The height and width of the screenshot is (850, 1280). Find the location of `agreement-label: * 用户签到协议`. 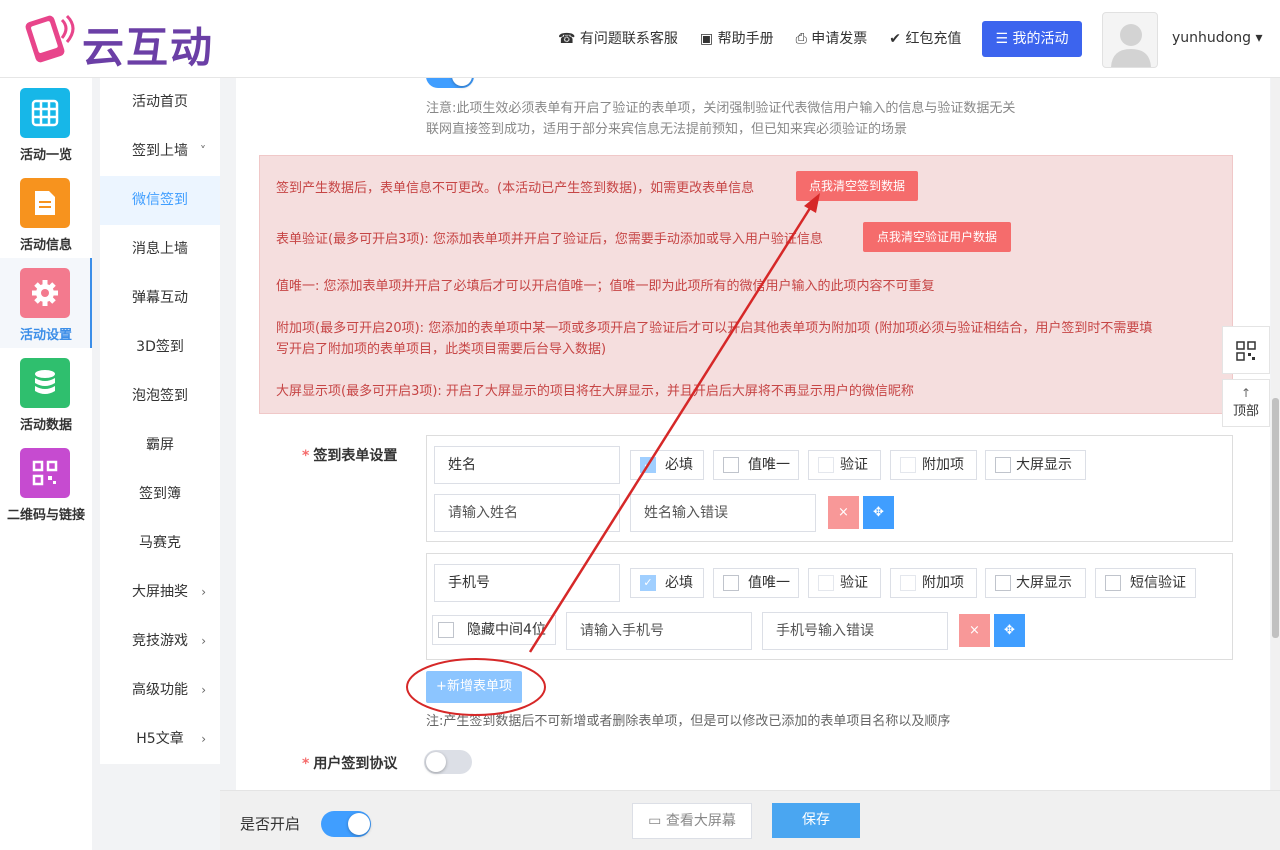

agreement-label: * 用户签到协议 is located at coordinates (350, 764).